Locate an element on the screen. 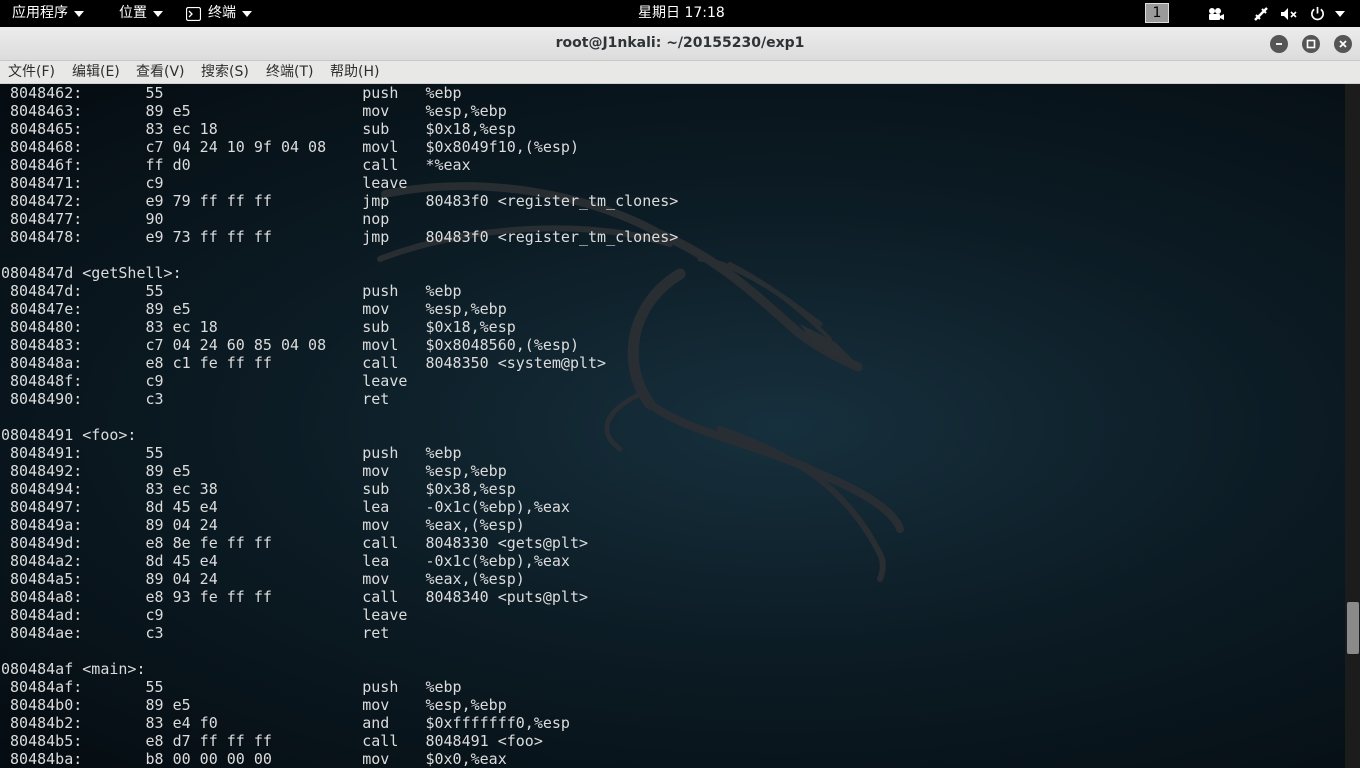 This screenshot has height=768, width=1360. scrollbar is located at coordinates (1352, 426).